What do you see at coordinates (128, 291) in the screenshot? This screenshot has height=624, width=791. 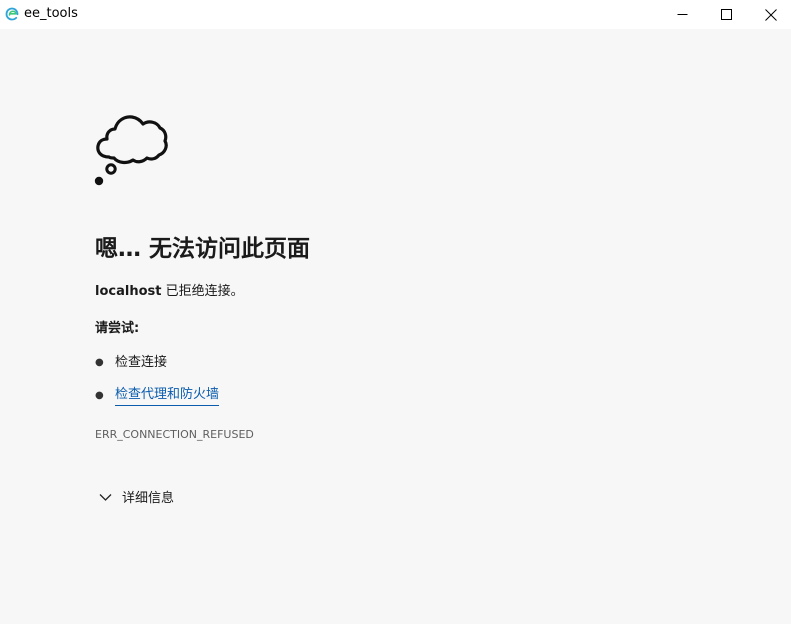 I see `host-name: localhost` at bounding box center [128, 291].